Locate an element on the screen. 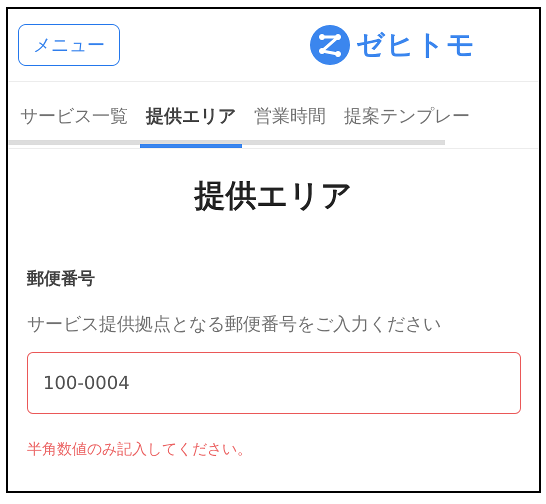 This screenshot has width=546, height=504. logo-text: ゼヒトモ is located at coordinates (416, 45).